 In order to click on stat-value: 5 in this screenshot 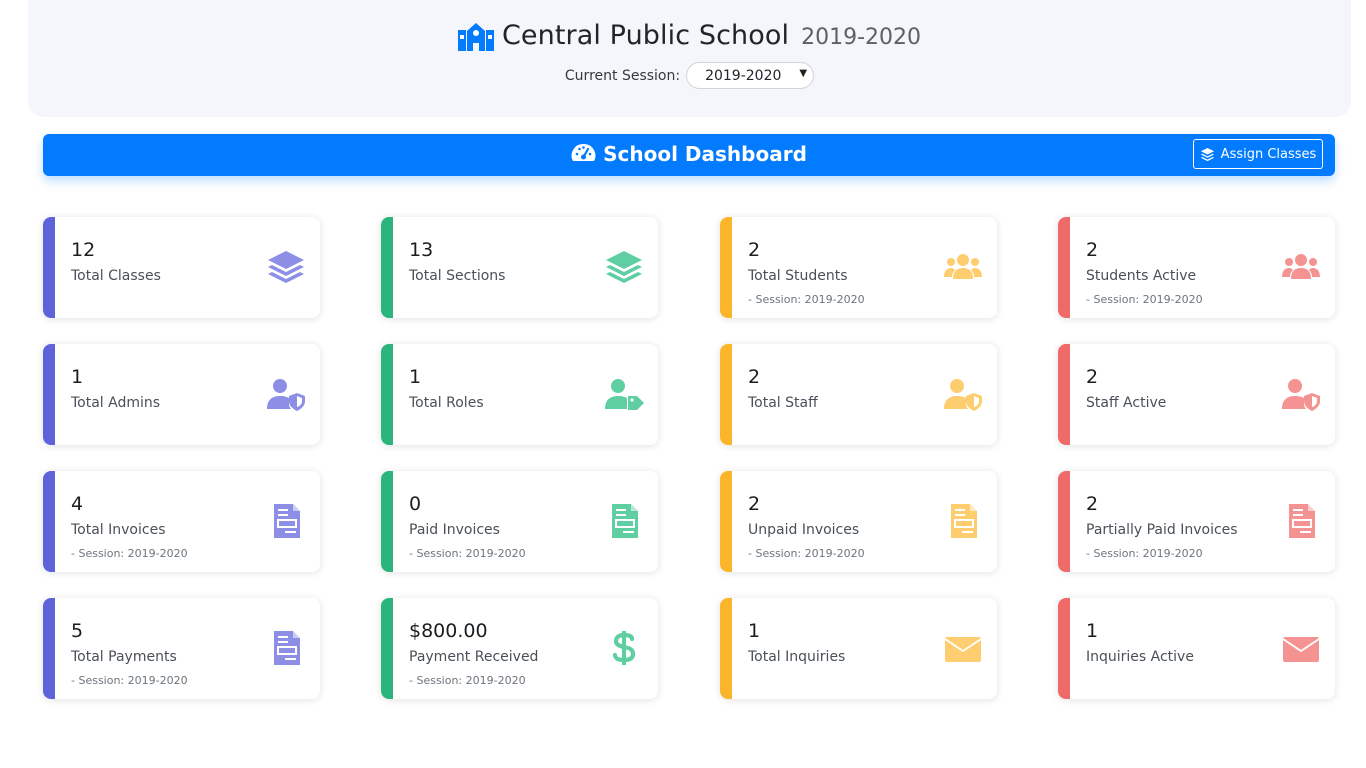, I will do `click(77, 631)`.